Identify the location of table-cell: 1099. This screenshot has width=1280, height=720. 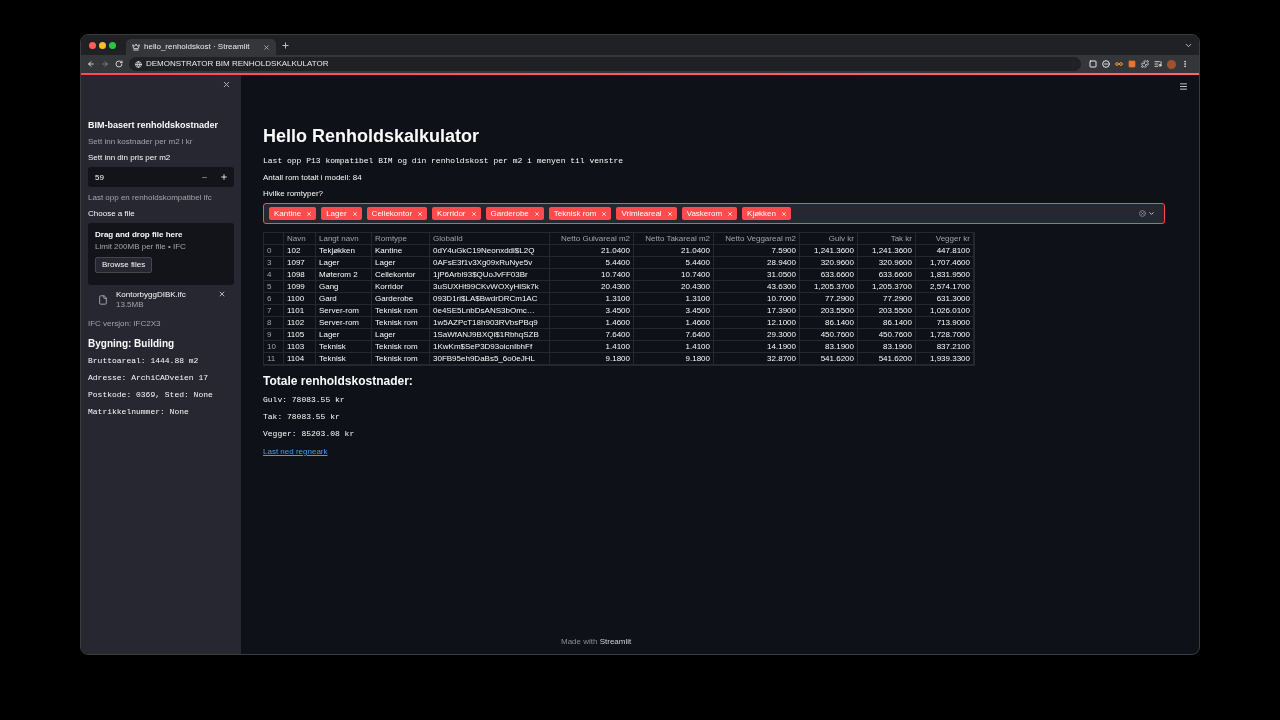
(296, 286).